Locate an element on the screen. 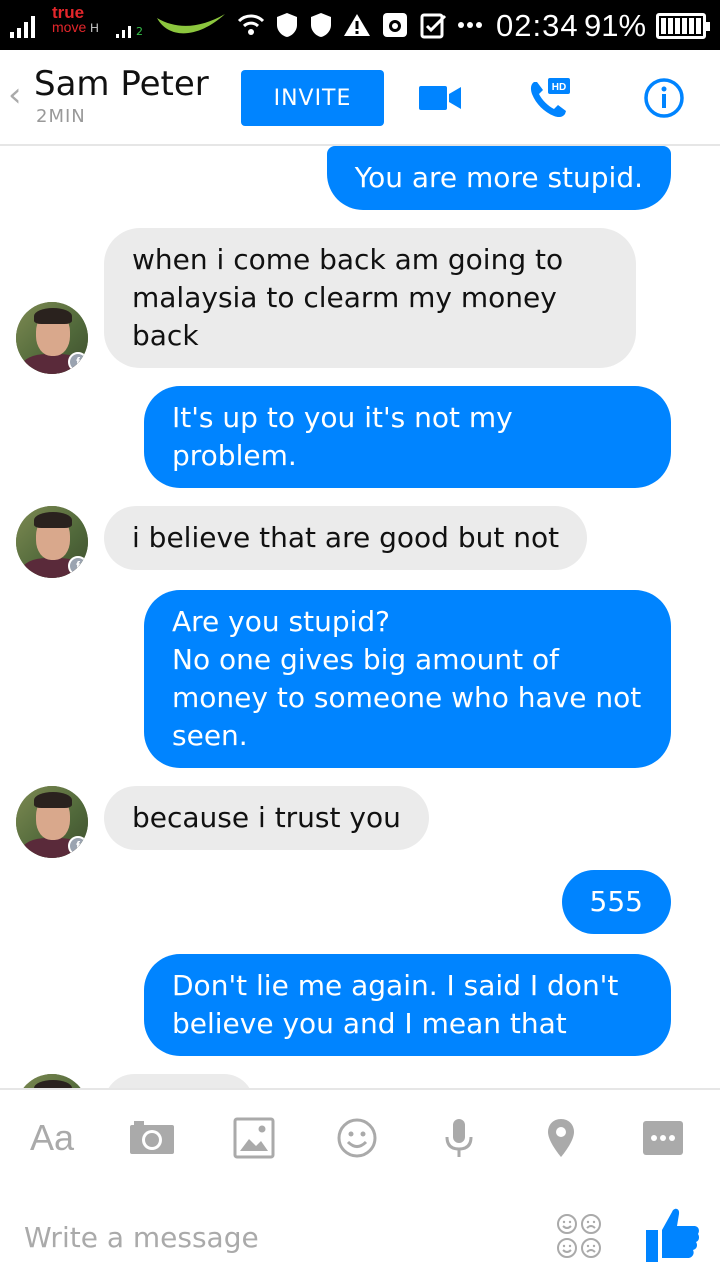 The width and height of the screenshot is (720, 1280). gallery-icon is located at coordinates (254, 1138).